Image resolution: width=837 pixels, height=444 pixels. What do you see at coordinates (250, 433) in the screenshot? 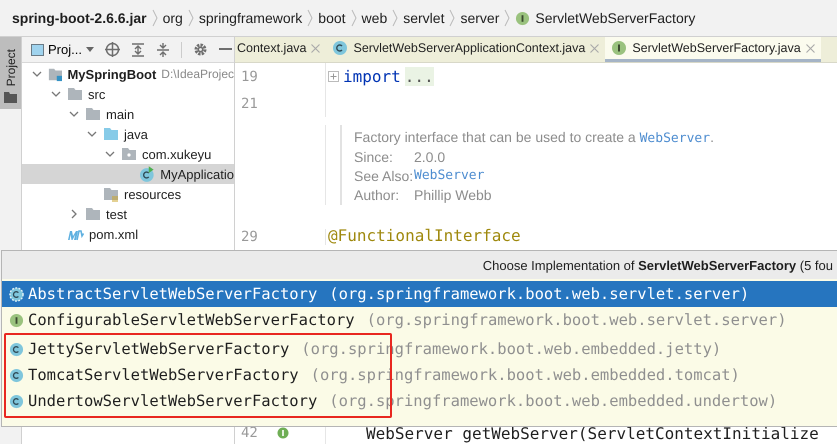
I see `line-number: 42` at bounding box center [250, 433].